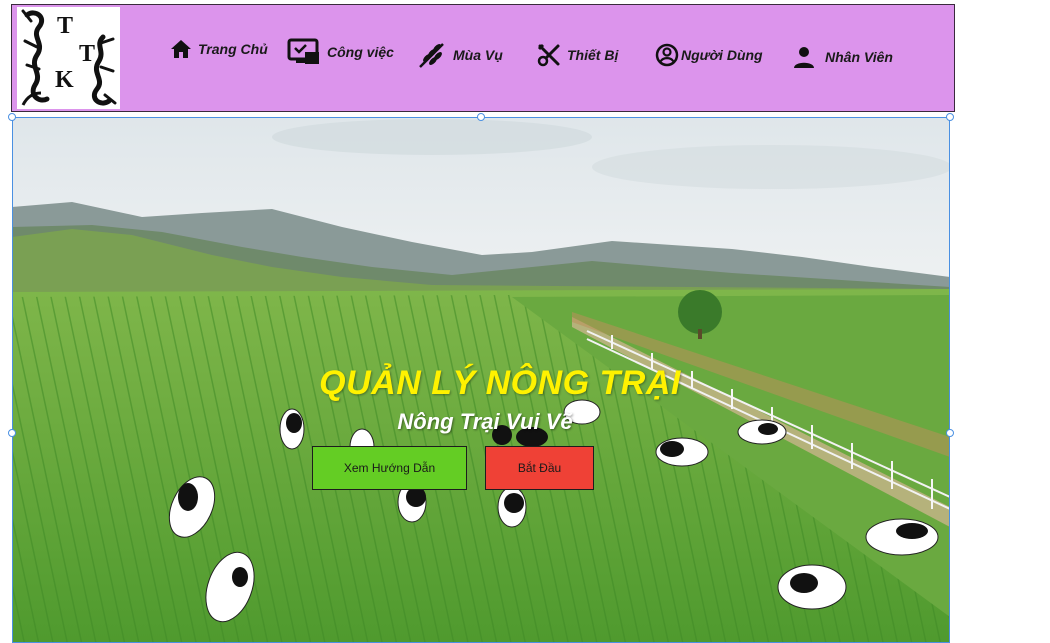 This screenshot has width=1050, height=643. Describe the element at coordinates (722, 55) in the screenshot. I see `nav-label: Người Dùng` at that location.